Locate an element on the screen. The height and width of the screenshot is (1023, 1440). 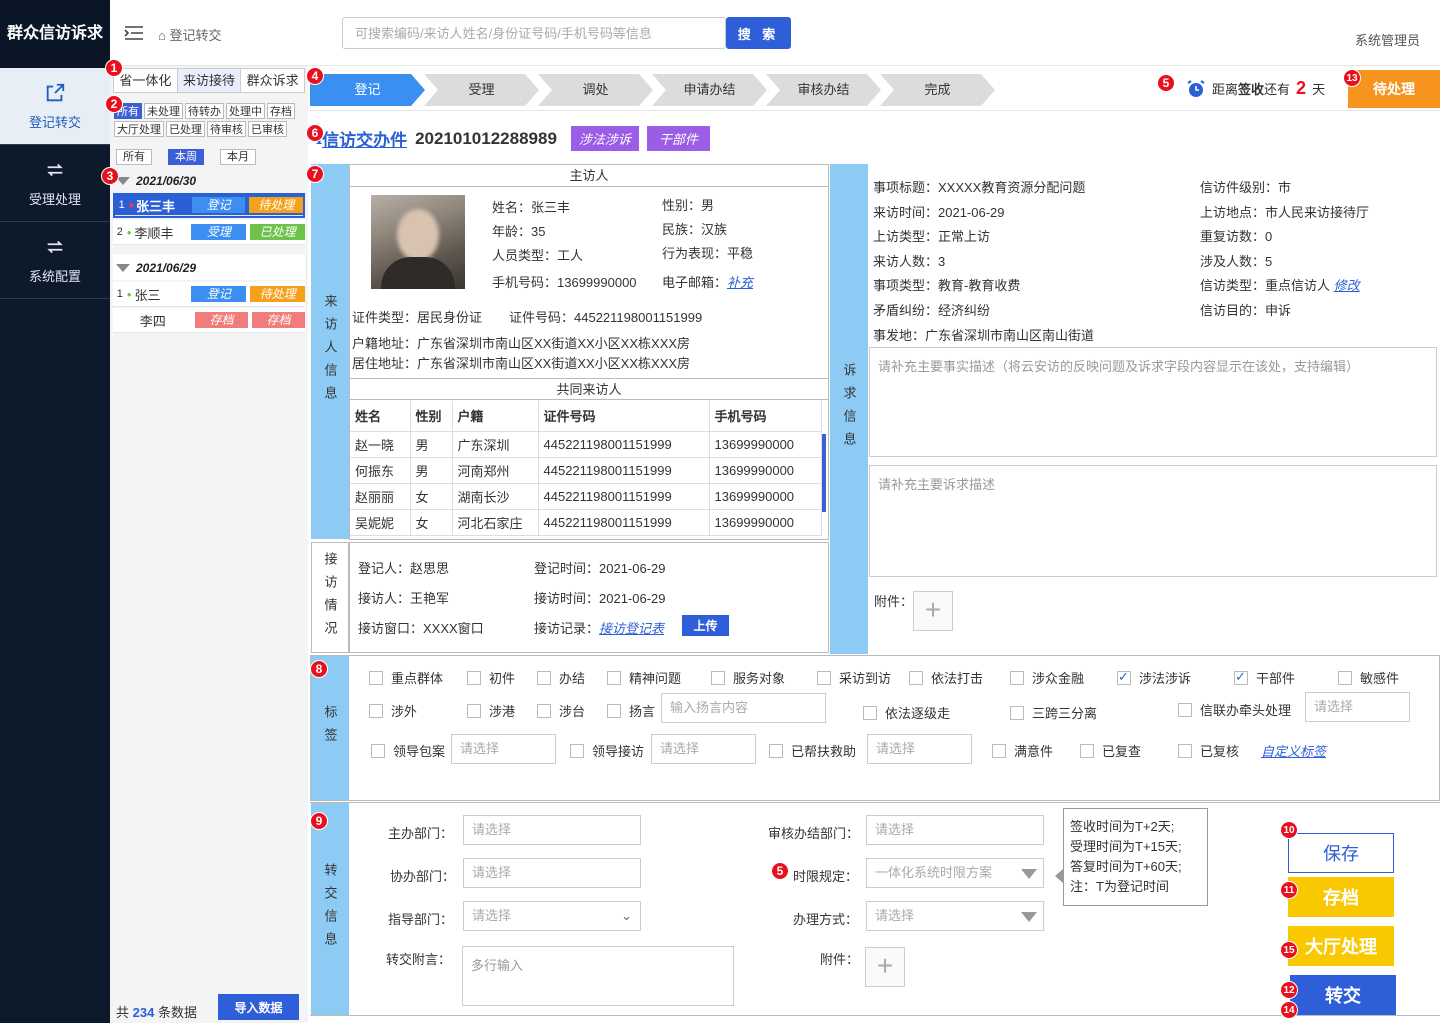
table-row: 何振东男河南郑州 445221198001151999 13699990000 is located at coordinates (586, 470).